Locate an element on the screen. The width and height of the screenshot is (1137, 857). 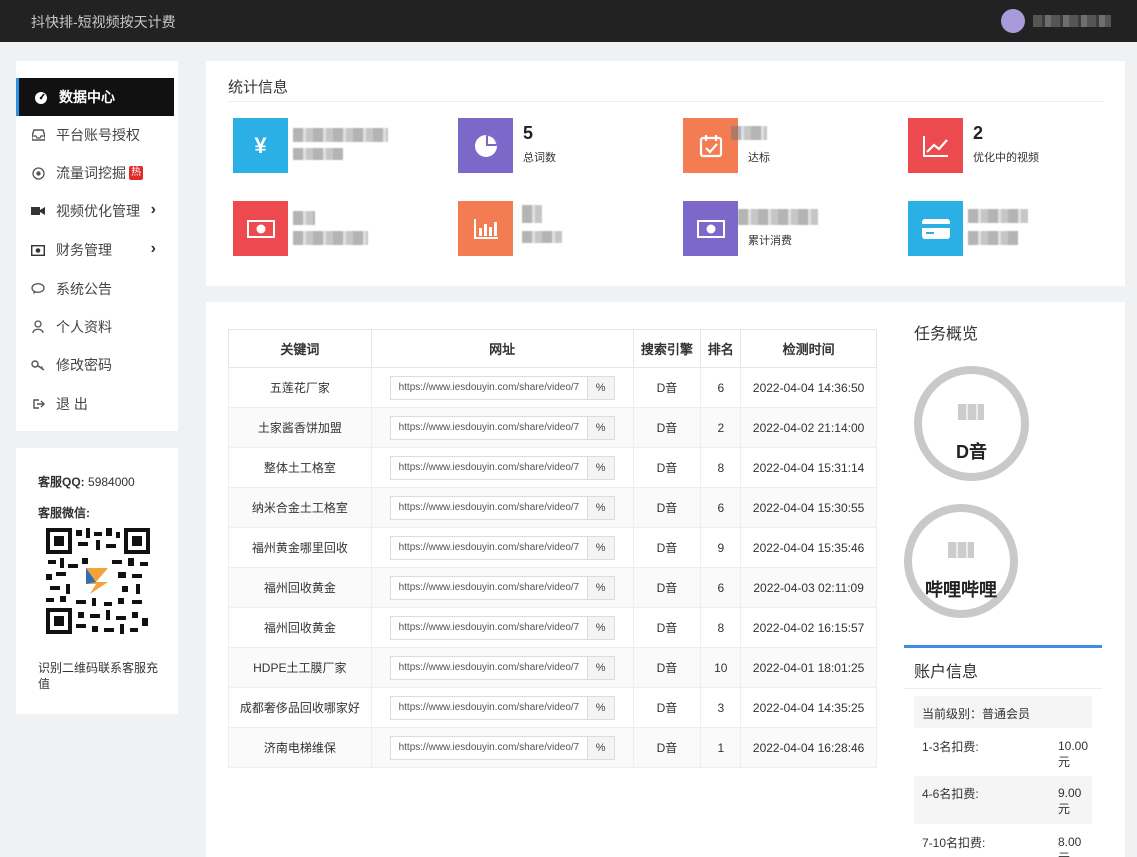
dashboard-icon is located at coordinates (41, 97).